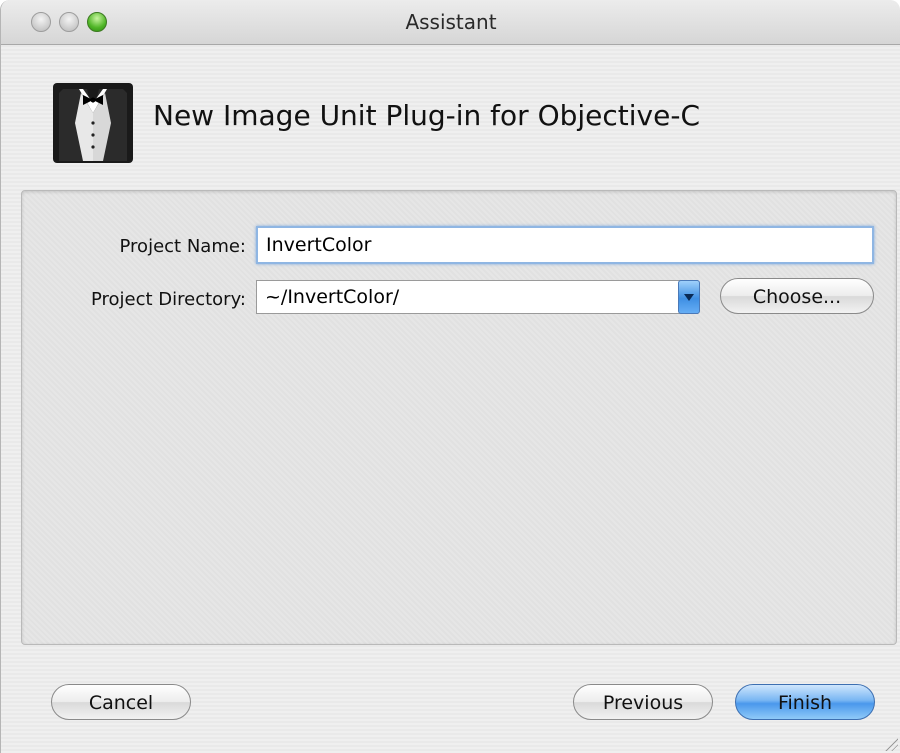  What do you see at coordinates (168, 299) in the screenshot?
I see `project-directory-label: Project Directory:` at bounding box center [168, 299].